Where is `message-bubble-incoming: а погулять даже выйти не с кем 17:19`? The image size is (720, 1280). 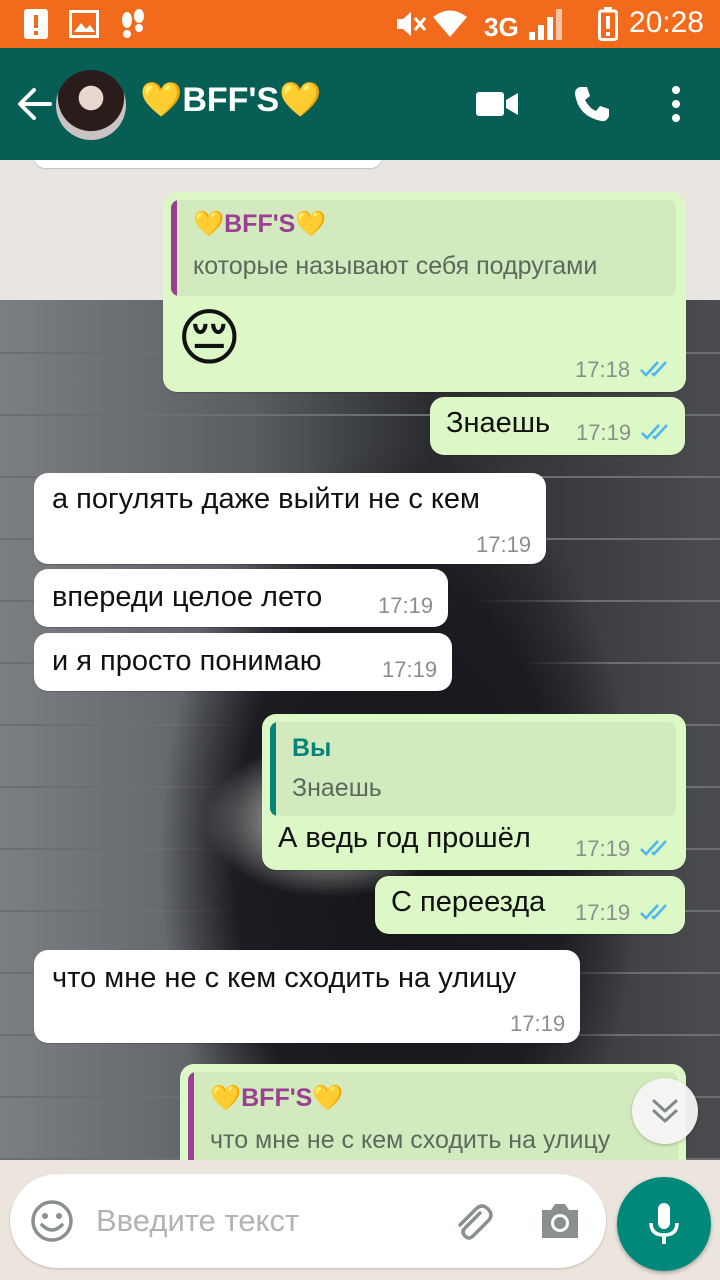
message-bubble-incoming: а погулять даже выйти не с кем 17:19 is located at coordinates (290, 518).